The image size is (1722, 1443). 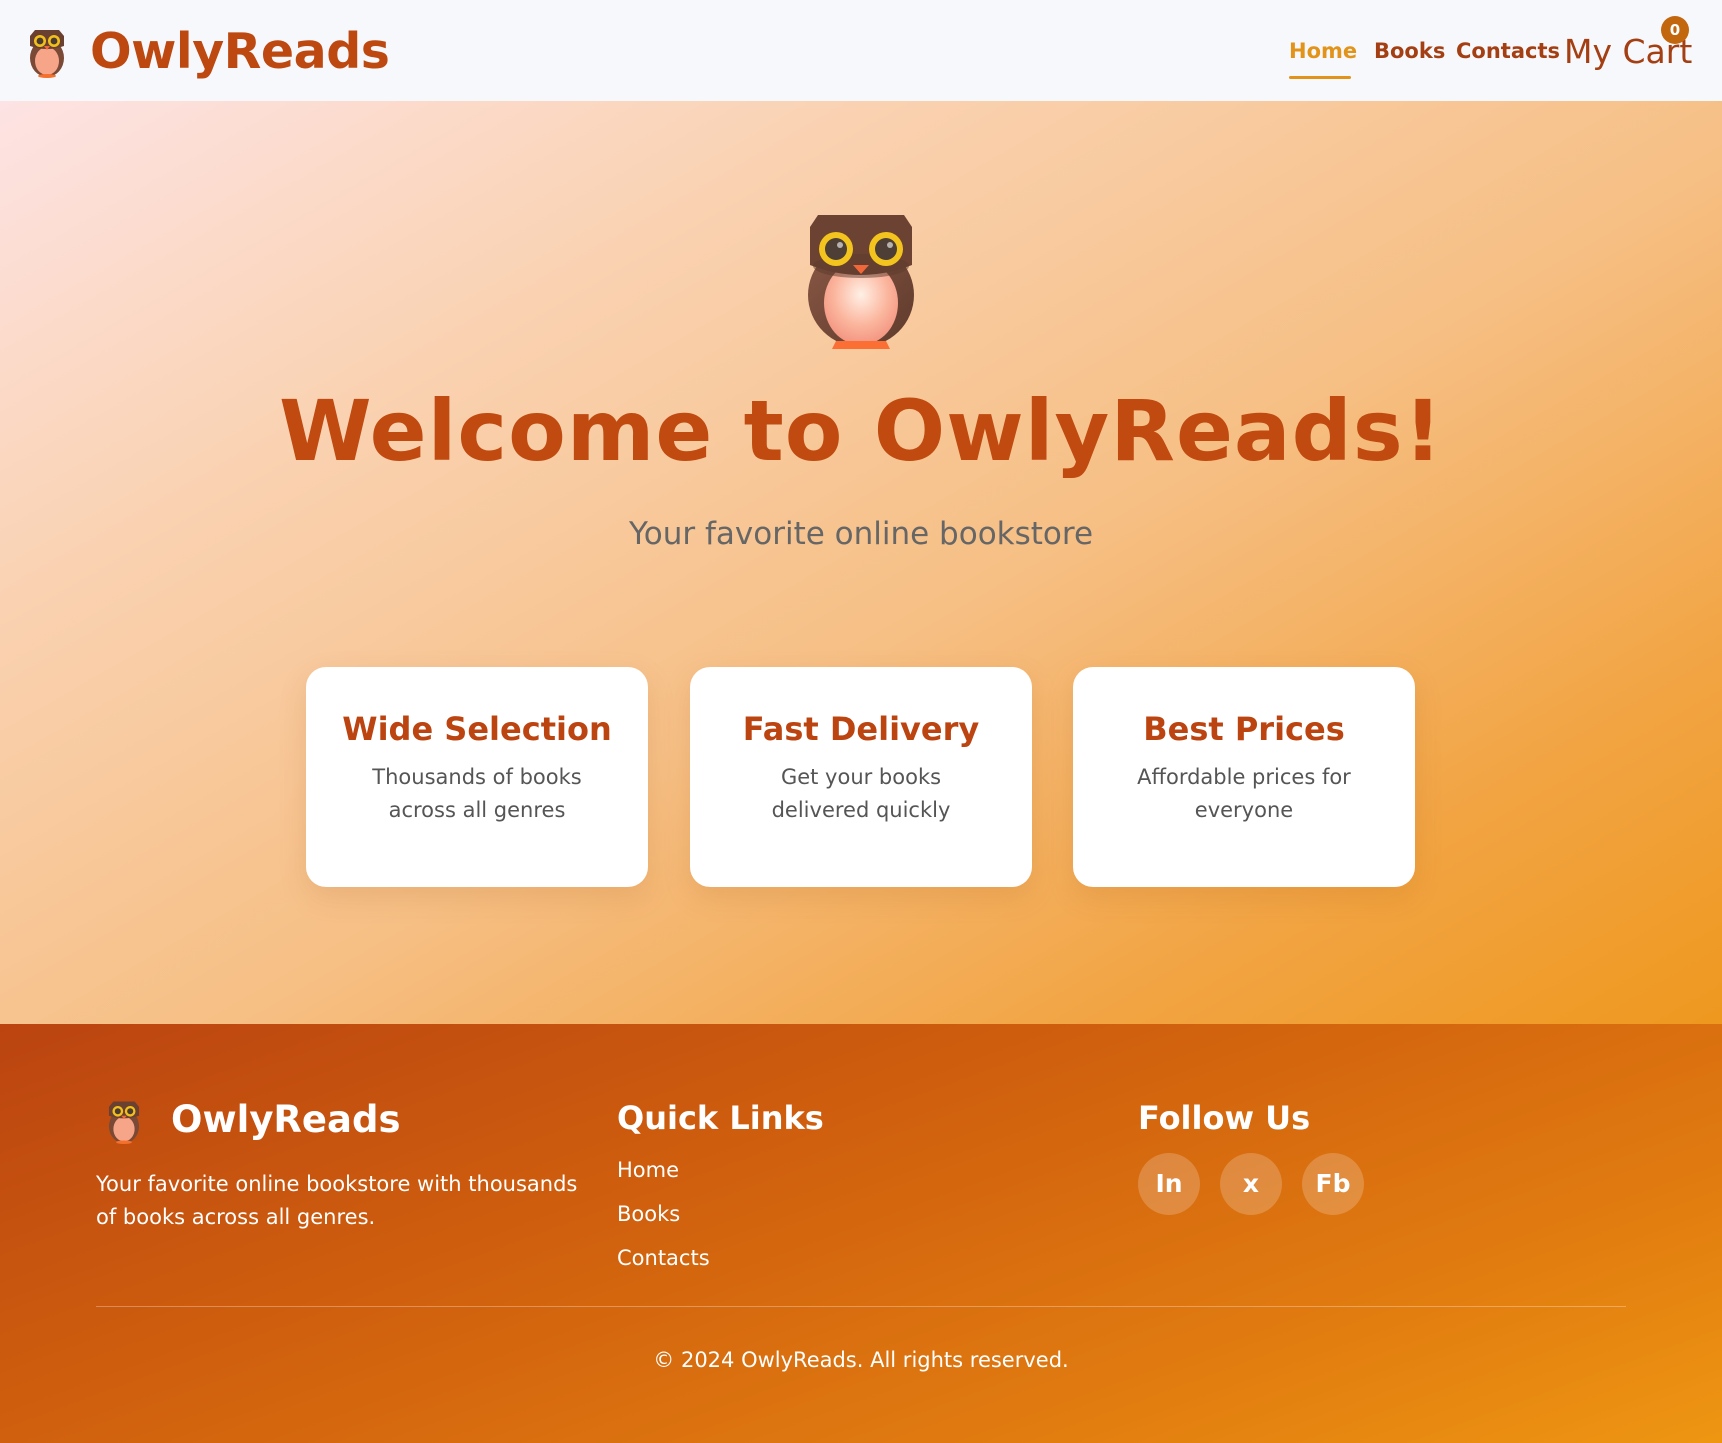 What do you see at coordinates (861, 50) in the screenshot?
I see `site-header: OwlyReads Home Books Contacts My Cart 0` at bounding box center [861, 50].